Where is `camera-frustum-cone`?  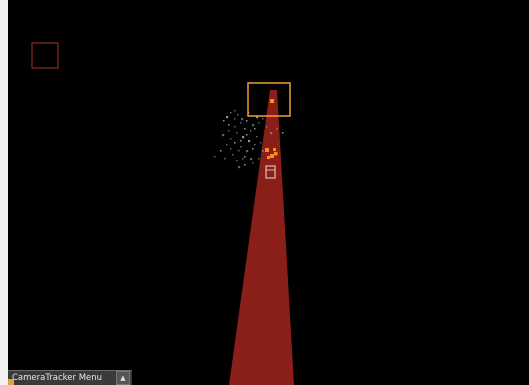 camera-frustum-cone is located at coordinates (261, 237).